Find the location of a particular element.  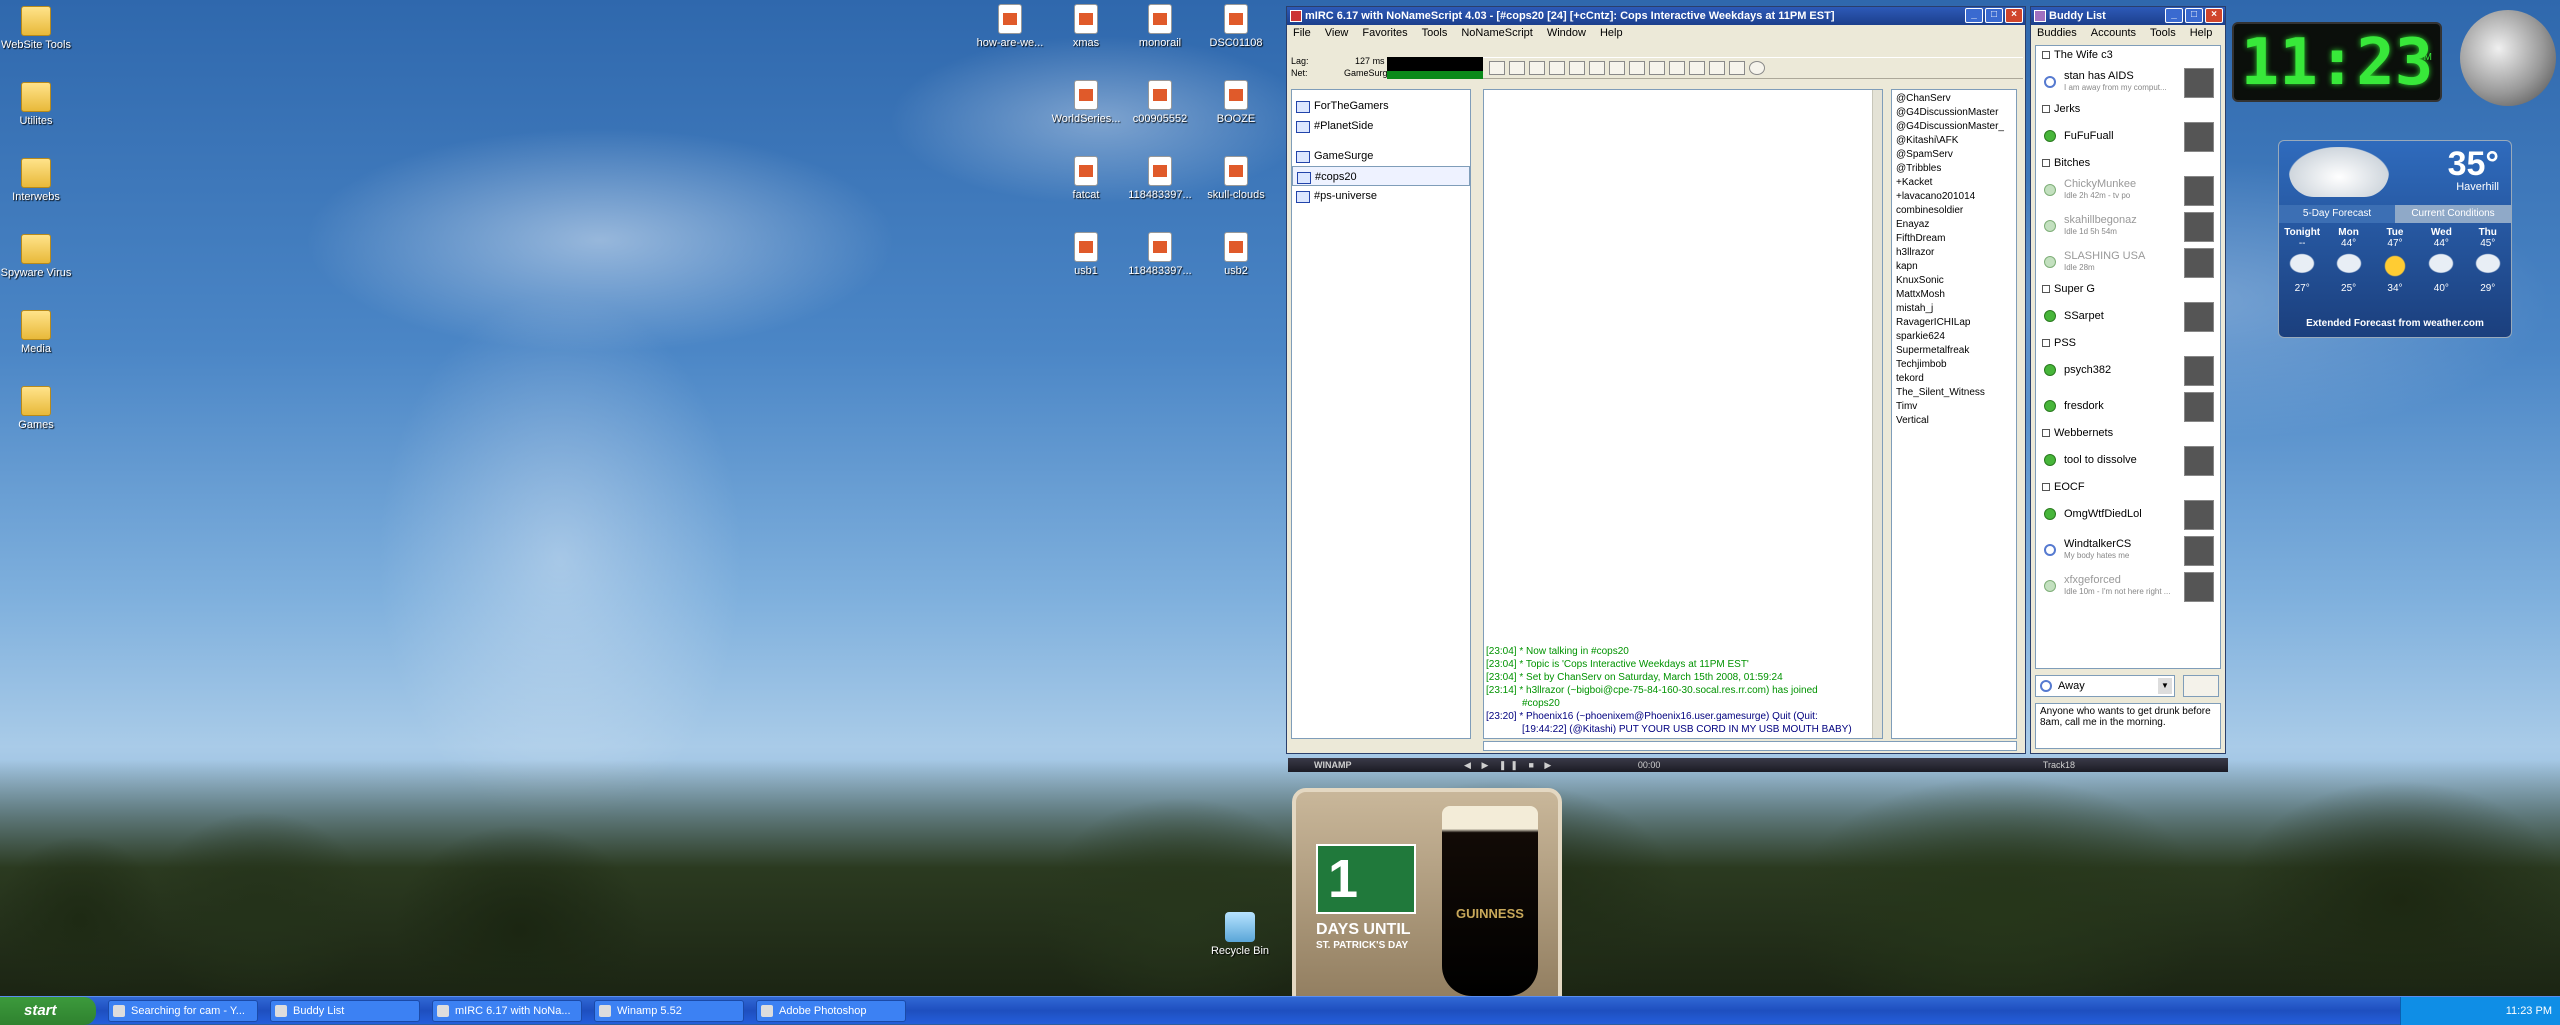

menu-file: File is located at coordinates (1302, 33).